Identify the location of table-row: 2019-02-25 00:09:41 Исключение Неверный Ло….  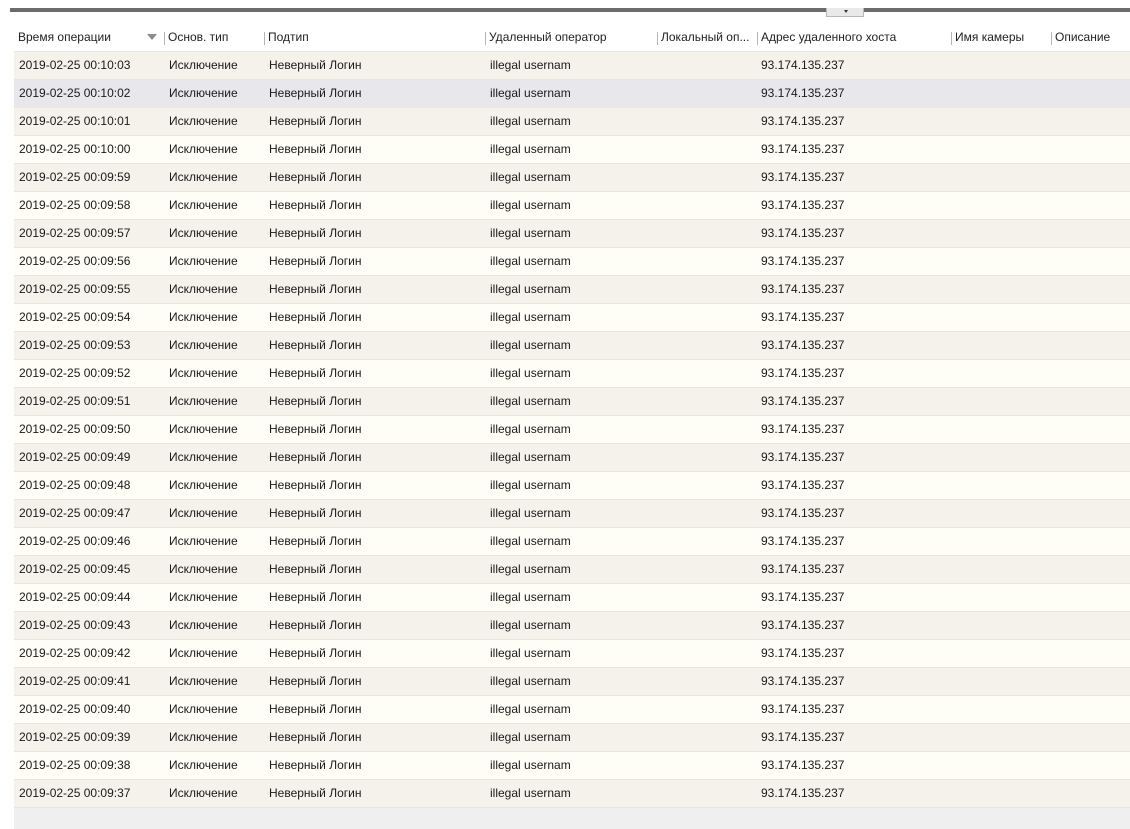
(572, 682).